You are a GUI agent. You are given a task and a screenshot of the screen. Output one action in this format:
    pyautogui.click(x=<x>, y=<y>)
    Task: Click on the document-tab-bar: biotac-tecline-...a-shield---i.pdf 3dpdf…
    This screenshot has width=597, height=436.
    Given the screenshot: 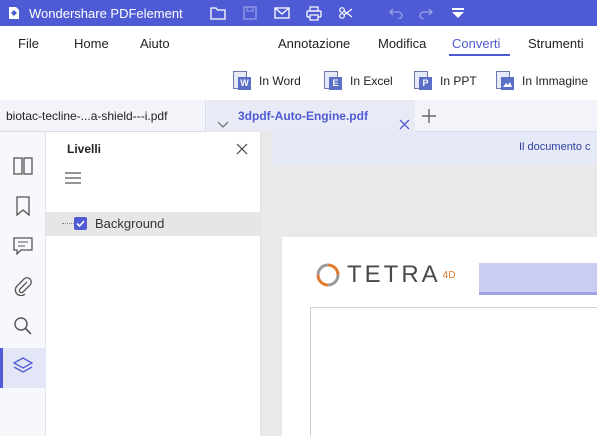 What is the action you would take?
    pyautogui.click(x=298, y=116)
    